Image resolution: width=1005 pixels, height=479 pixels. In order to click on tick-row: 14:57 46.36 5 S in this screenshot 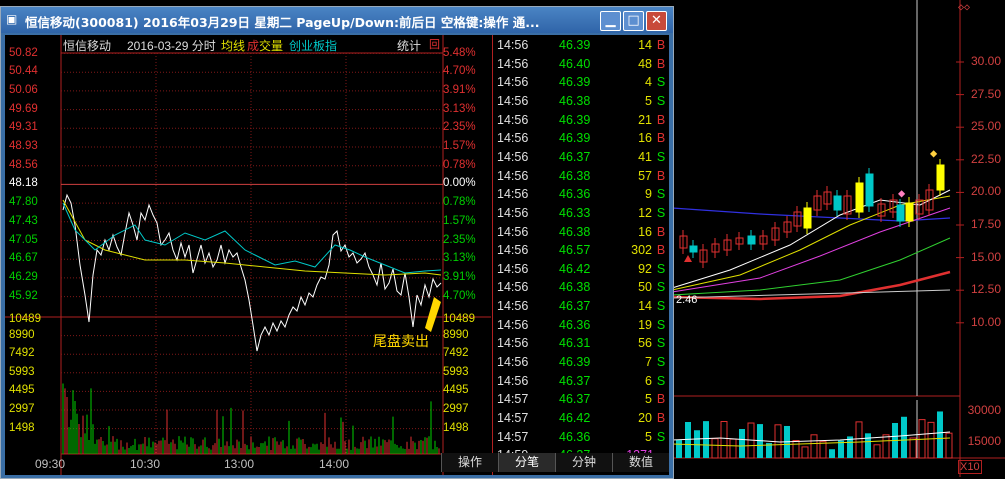, I will do `click(581, 438)`.